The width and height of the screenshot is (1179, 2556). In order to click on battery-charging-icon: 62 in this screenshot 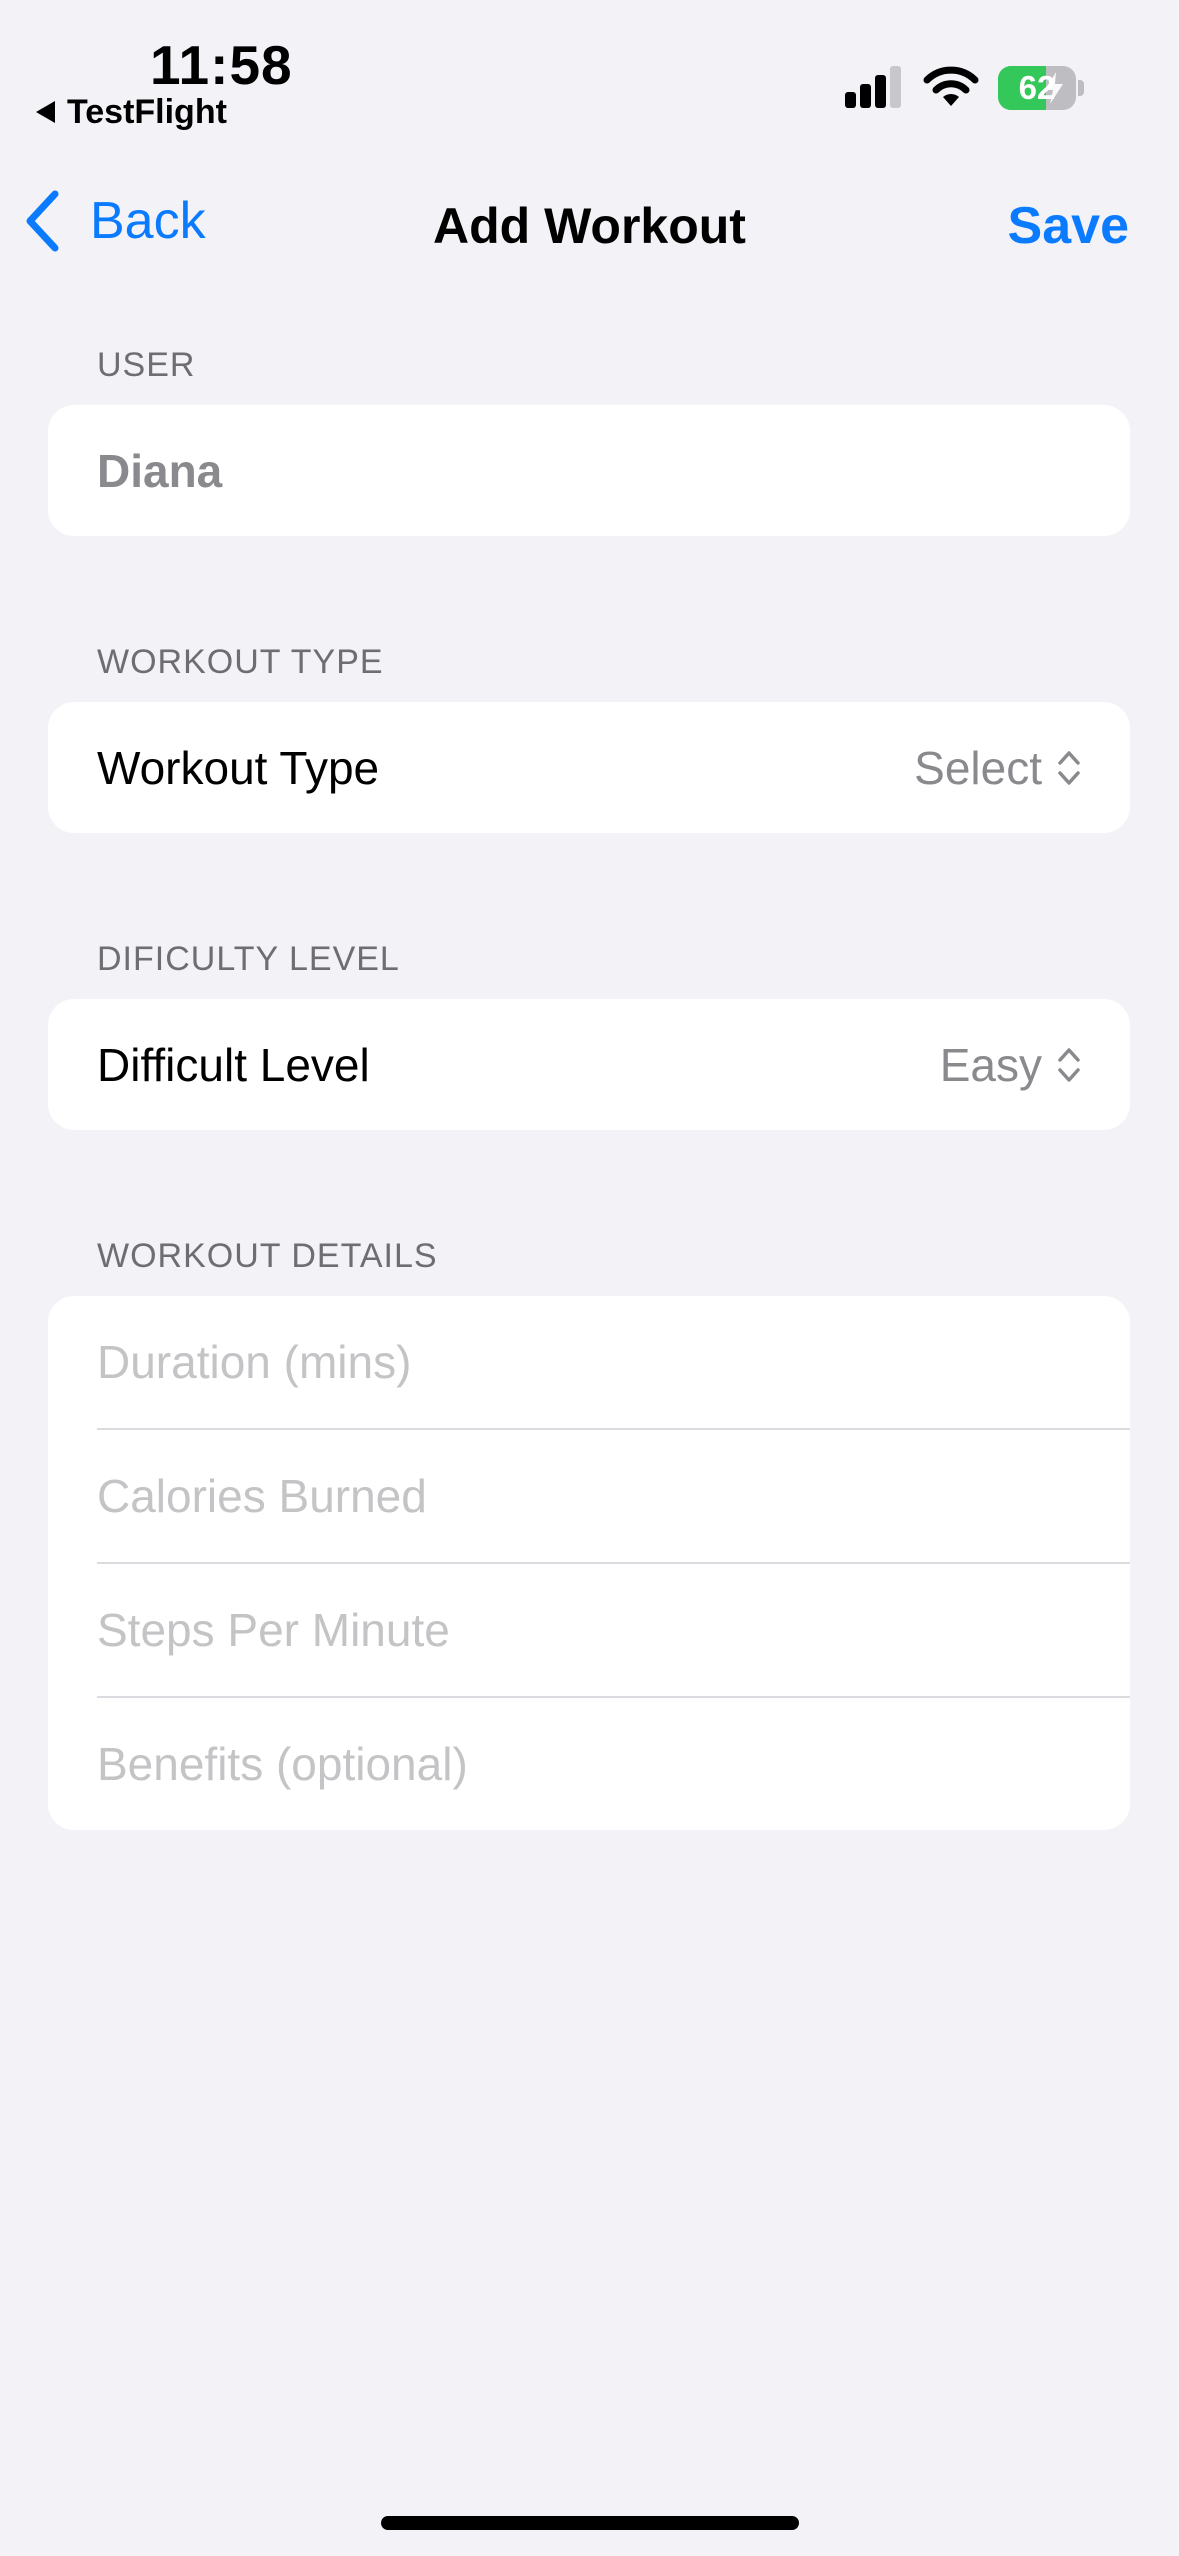, I will do `click(1041, 88)`.